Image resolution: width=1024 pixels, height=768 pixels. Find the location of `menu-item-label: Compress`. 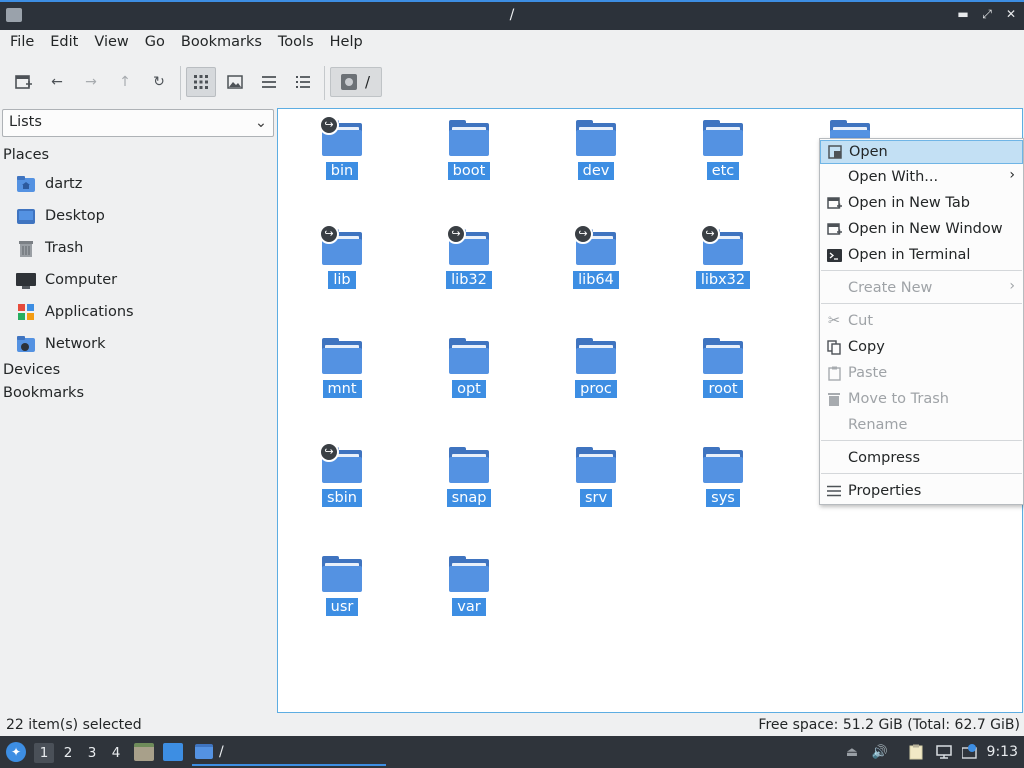

menu-item-label: Compress is located at coordinates (884, 458).